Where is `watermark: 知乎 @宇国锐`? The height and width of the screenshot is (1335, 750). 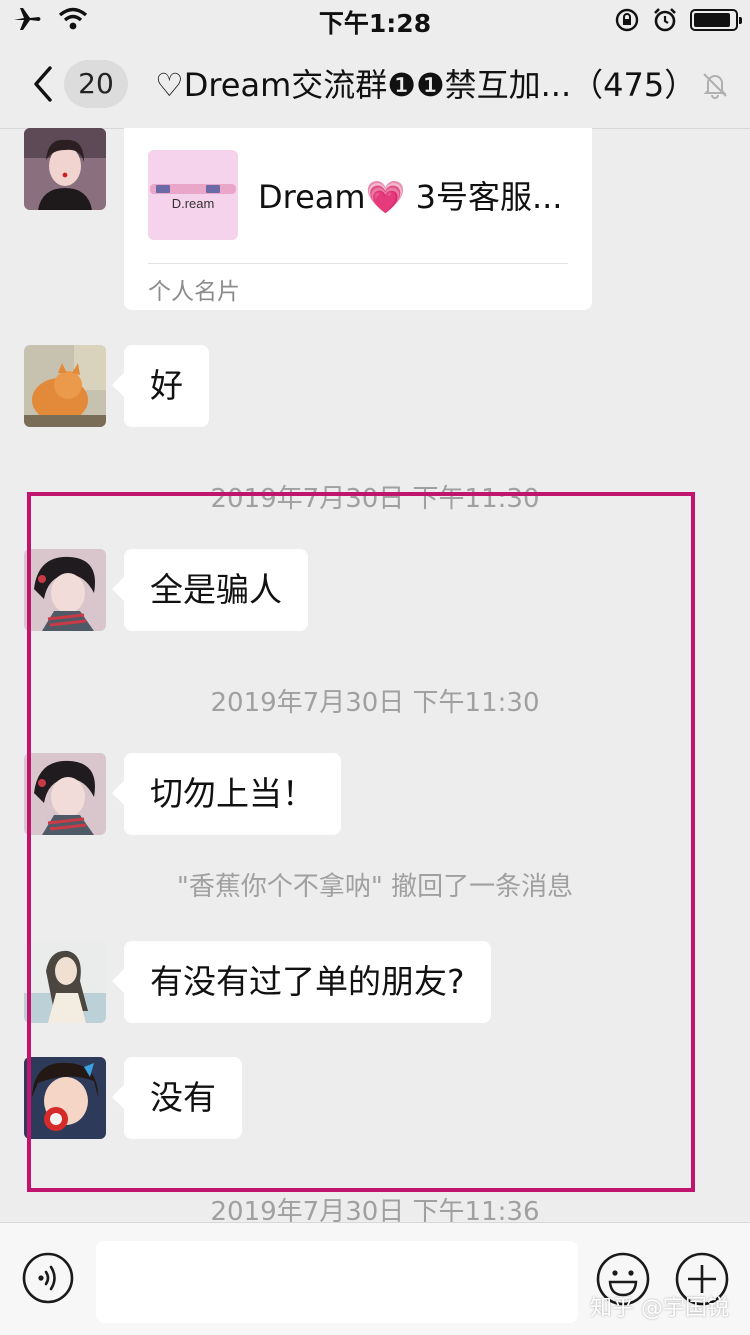
watermark: 知乎 @宇国锐 is located at coordinates (659, 1308).